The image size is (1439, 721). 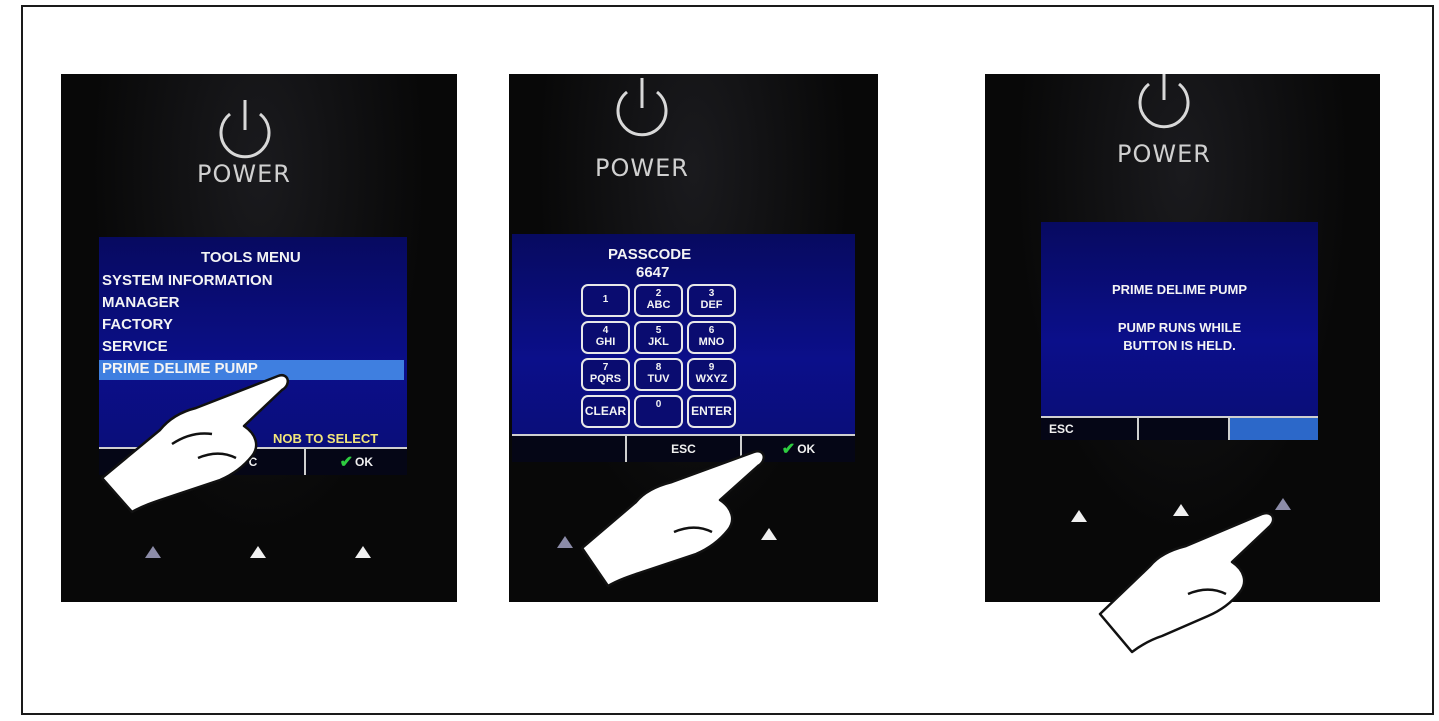 What do you see at coordinates (658, 337) in the screenshot?
I see `key-5: 5 JKL` at bounding box center [658, 337].